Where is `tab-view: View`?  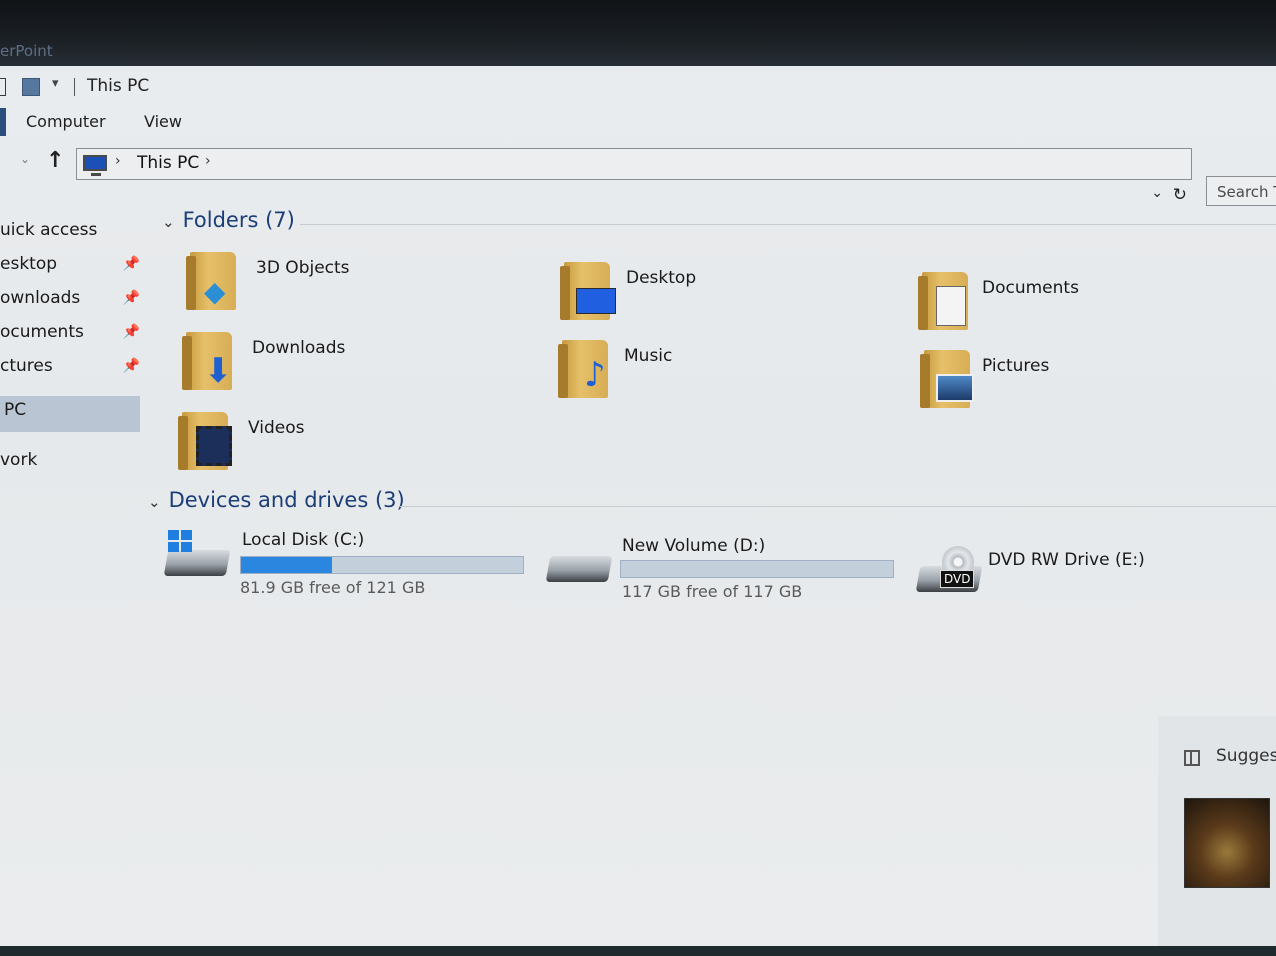 tab-view: View is located at coordinates (163, 121).